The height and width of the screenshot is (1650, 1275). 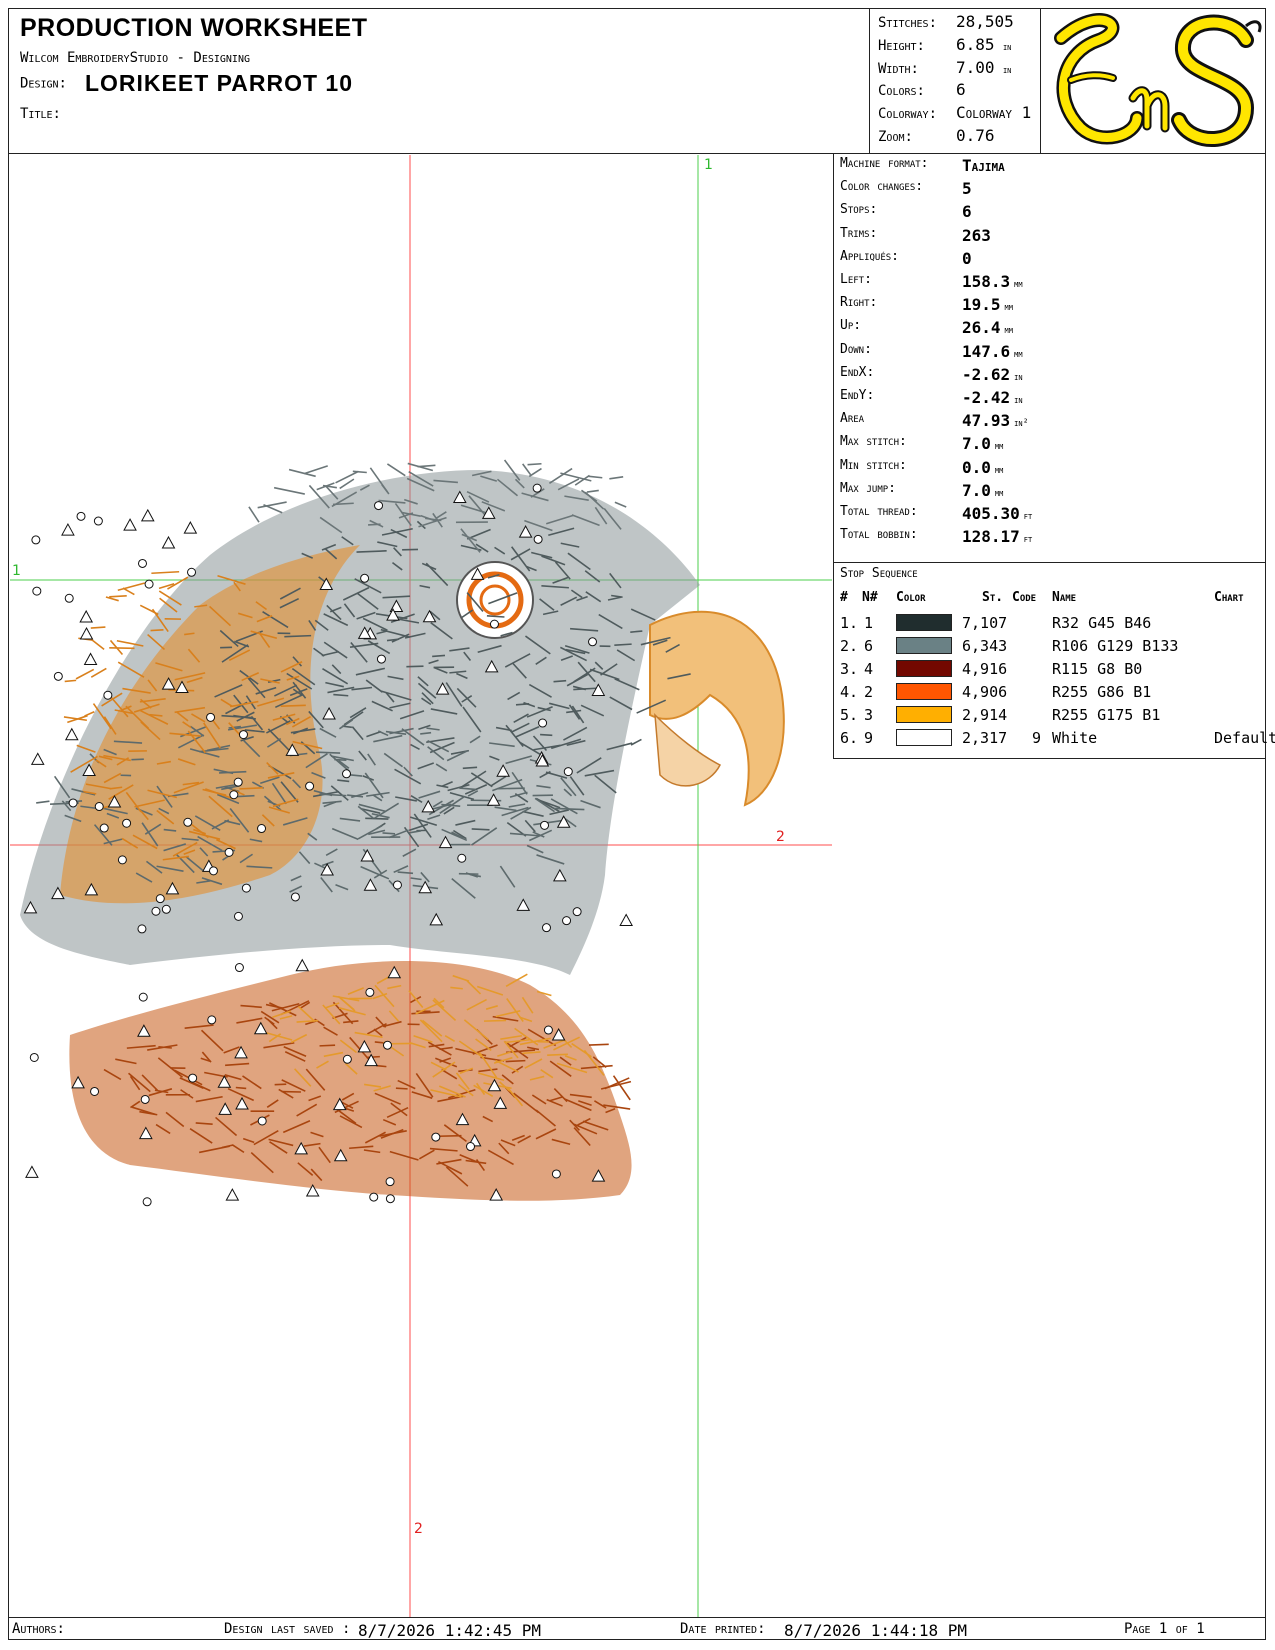 I want to click on stat-row: Area 47.93 in², so click(x=934, y=420).